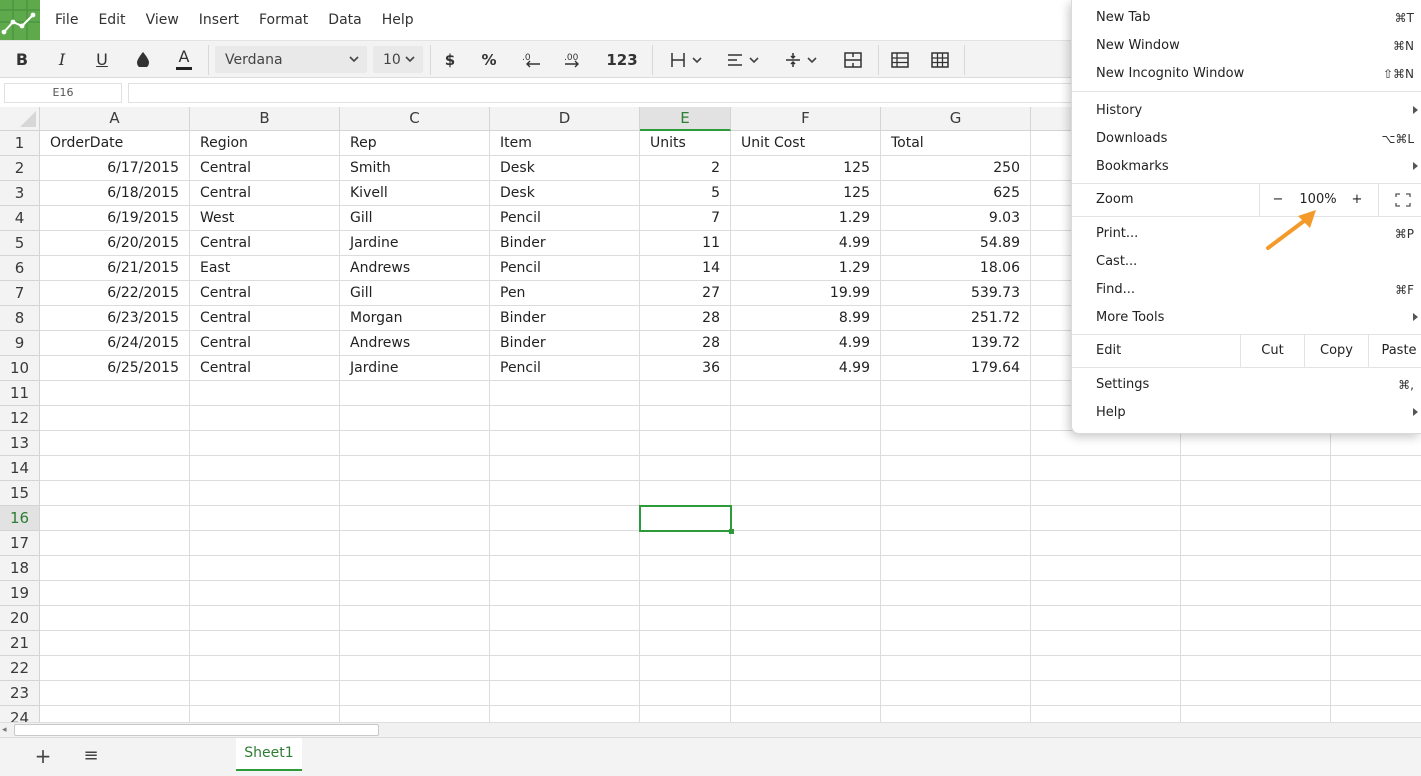 Image resolution: width=1421 pixels, height=776 pixels. Describe the element at coordinates (743, 59) in the screenshot. I see `horizontal-align-button` at that location.